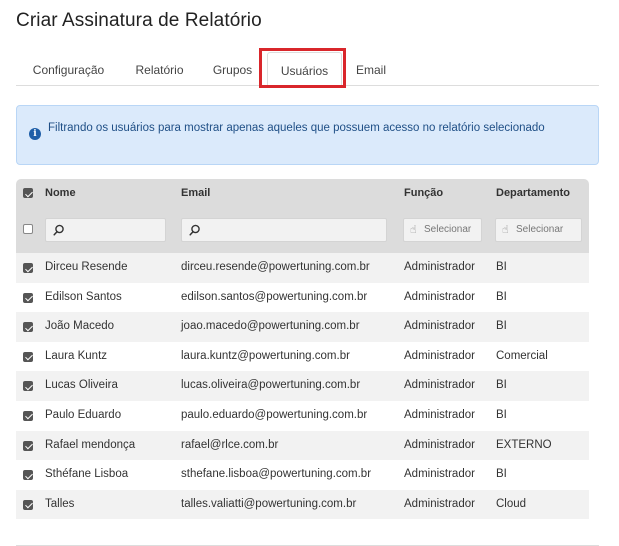 This screenshot has height=546, width=619. What do you see at coordinates (83, 414) in the screenshot?
I see `cell-name: Paulo Eduardo` at bounding box center [83, 414].